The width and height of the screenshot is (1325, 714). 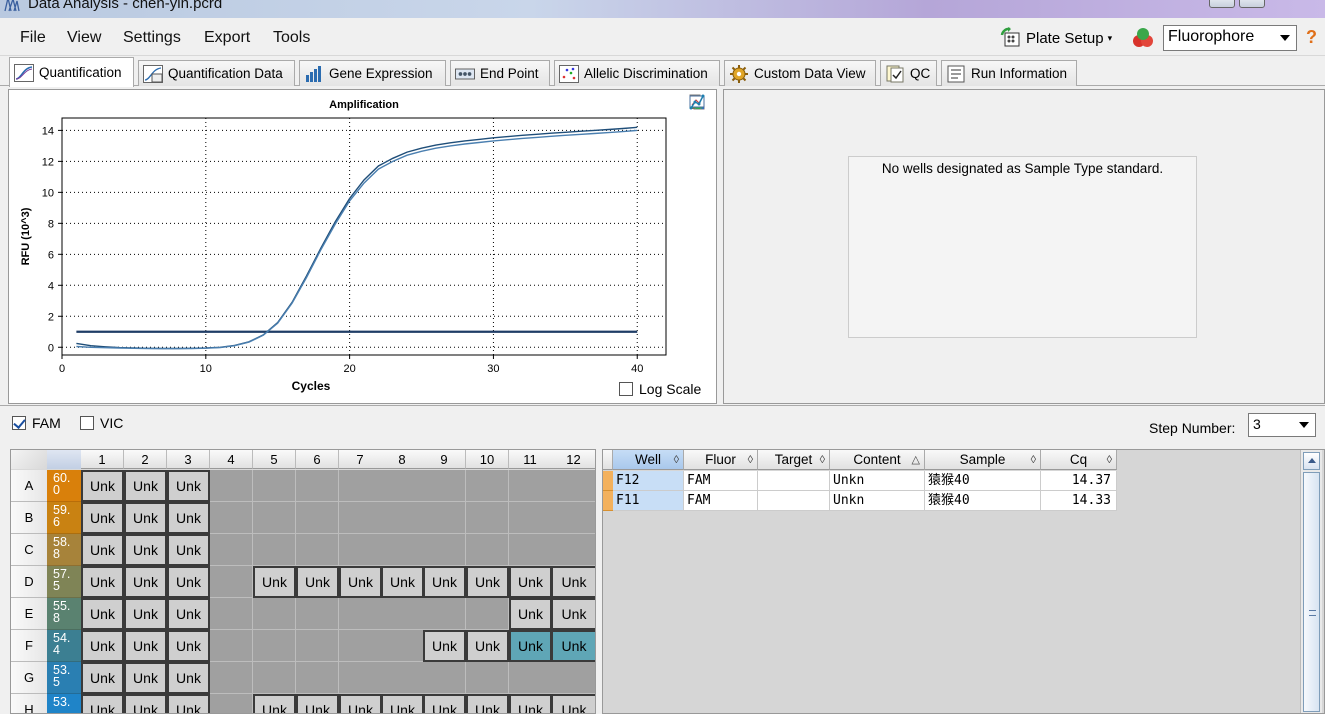 What do you see at coordinates (188, 459) in the screenshot?
I see `plate-column-header: 3` at bounding box center [188, 459].